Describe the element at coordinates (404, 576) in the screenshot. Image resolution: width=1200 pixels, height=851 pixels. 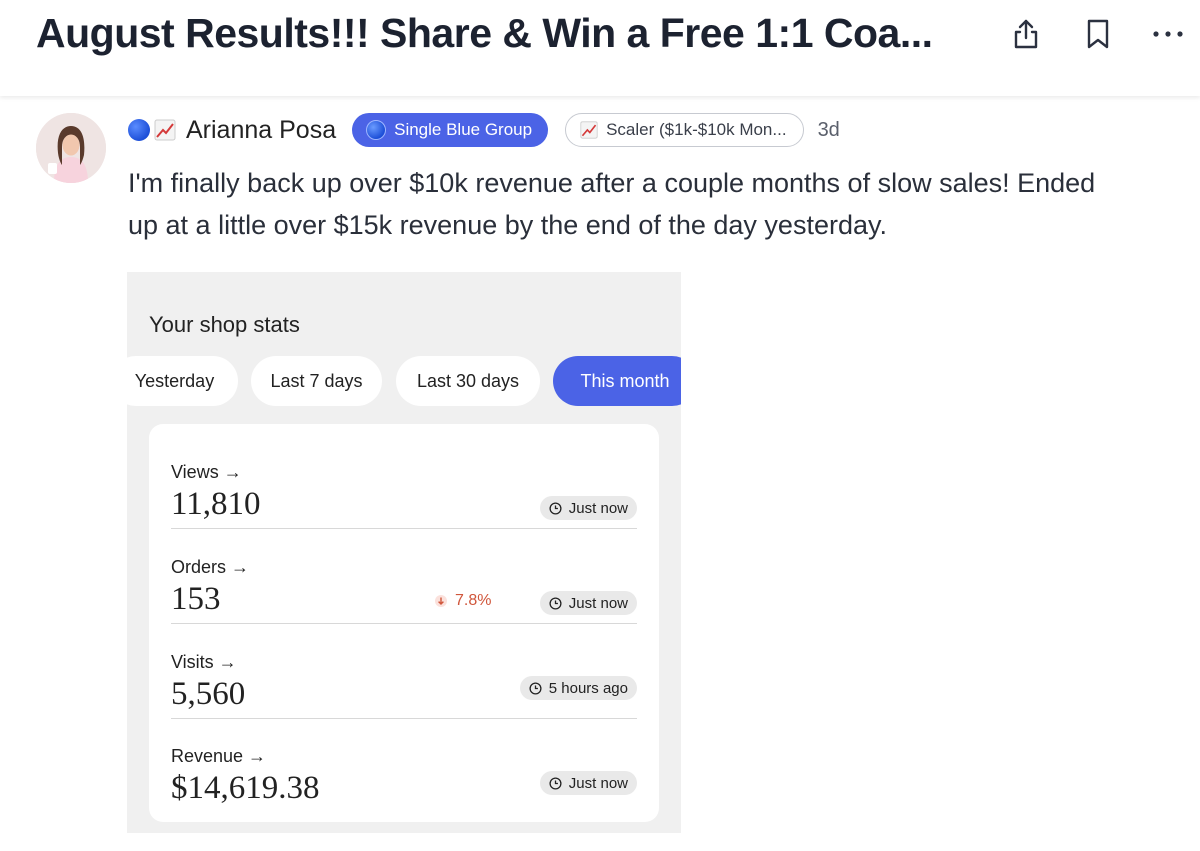
I see `stat-row-orders: Orders → 153 7.8% Just now` at that location.